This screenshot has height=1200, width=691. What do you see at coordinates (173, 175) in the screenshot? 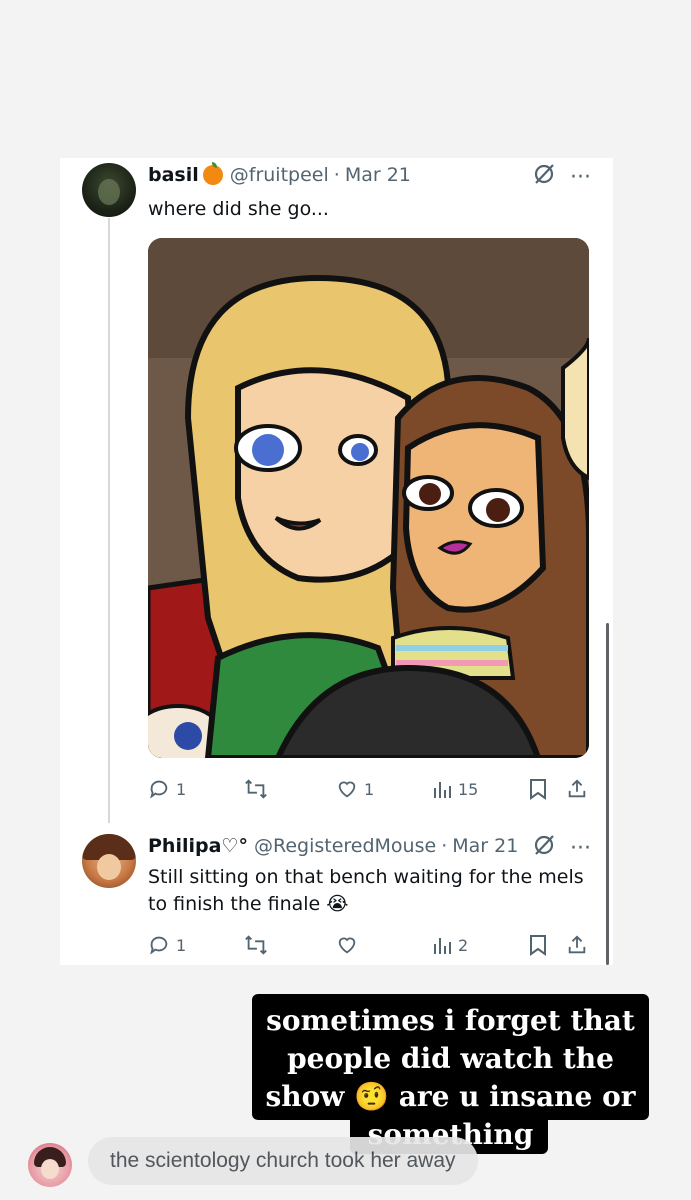
I see `author-name: basil` at bounding box center [173, 175].